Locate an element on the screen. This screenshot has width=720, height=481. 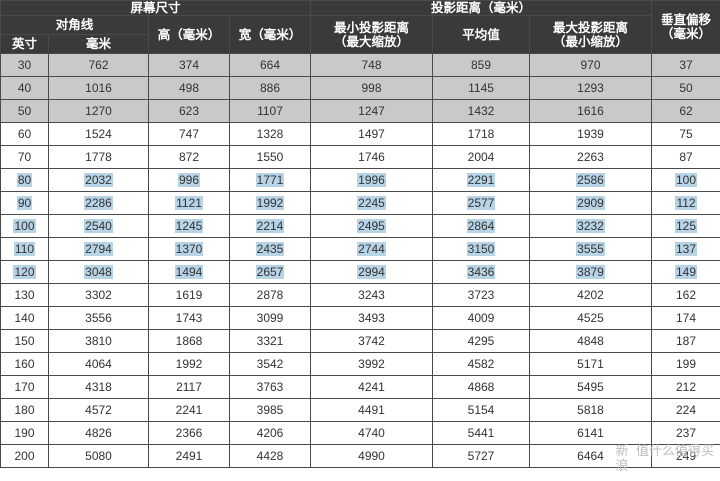
cell-min: 4241 is located at coordinates (372, 387).